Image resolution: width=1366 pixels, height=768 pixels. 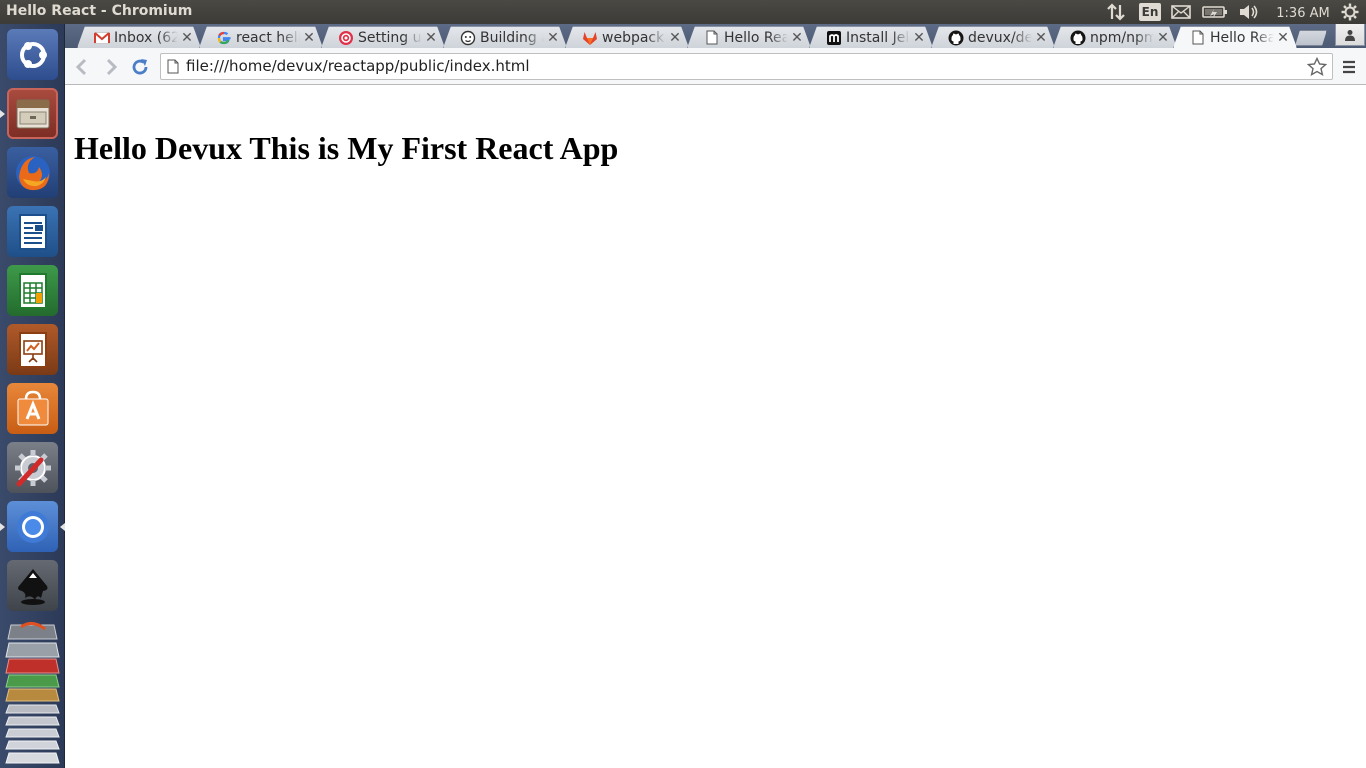 I want to click on tab-label: Hello Rea, so click(x=1242, y=37).